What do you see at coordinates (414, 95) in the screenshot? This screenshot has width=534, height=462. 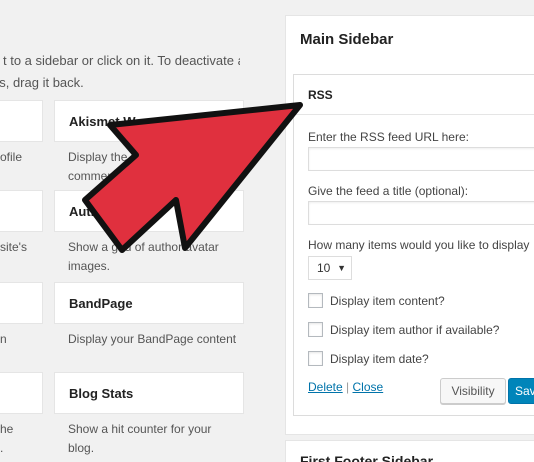 I see `rss-widget-header: RSS` at bounding box center [414, 95].